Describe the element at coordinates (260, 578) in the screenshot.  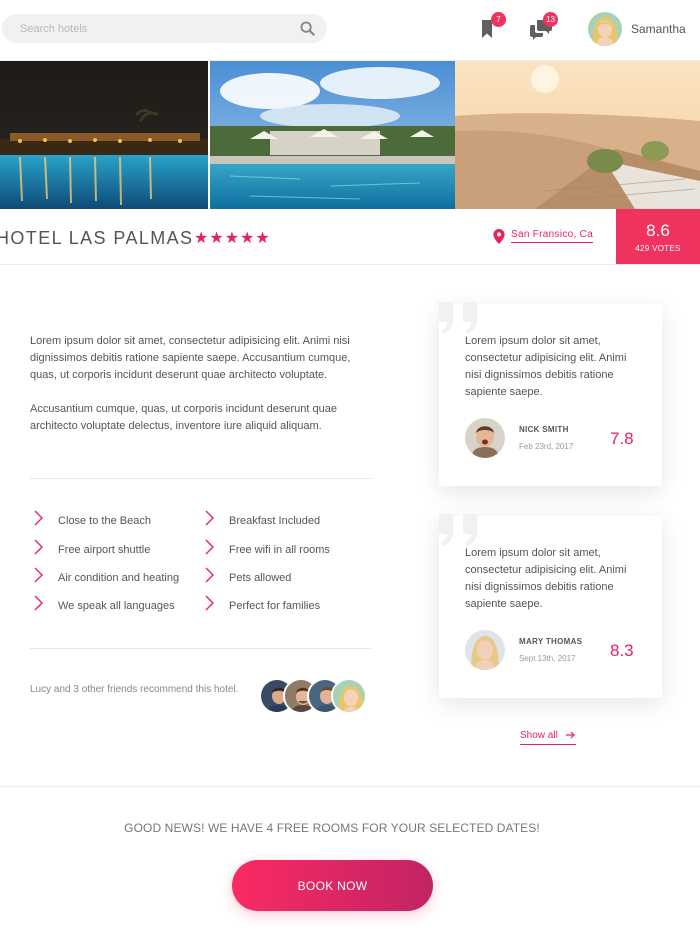
I see `amenity-label: Pets allowed` at that location.